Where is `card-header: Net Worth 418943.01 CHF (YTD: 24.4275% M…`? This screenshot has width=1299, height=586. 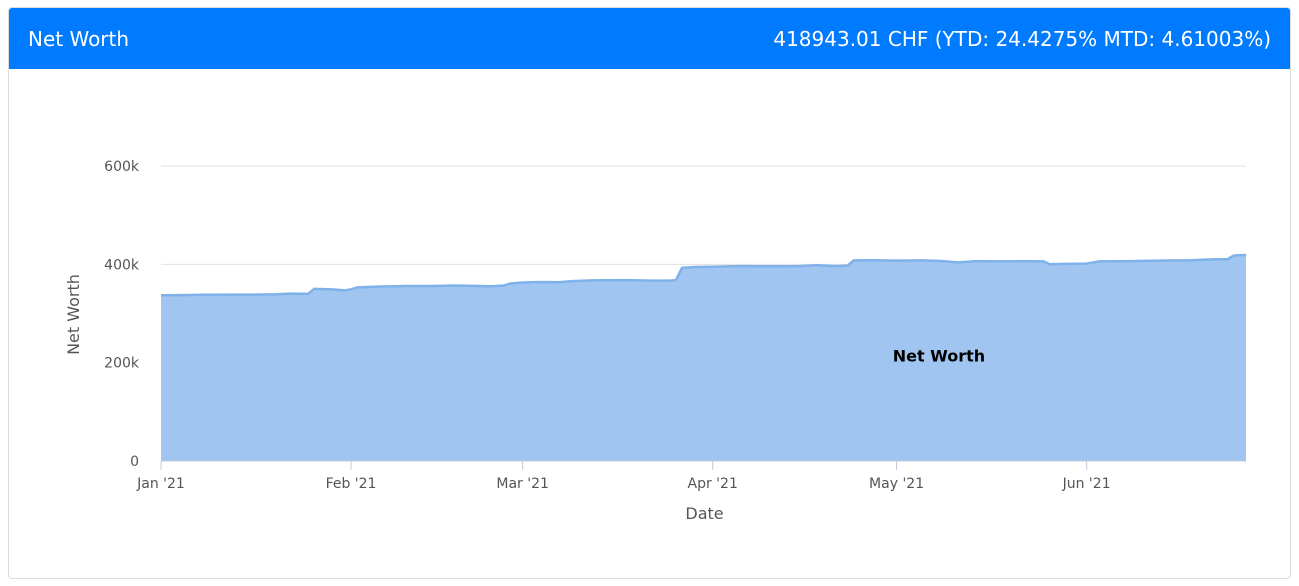 card-header: Net Worth 418943.01 CHF (YTD: 24.4275% M… is located at coordinates (649, 38).